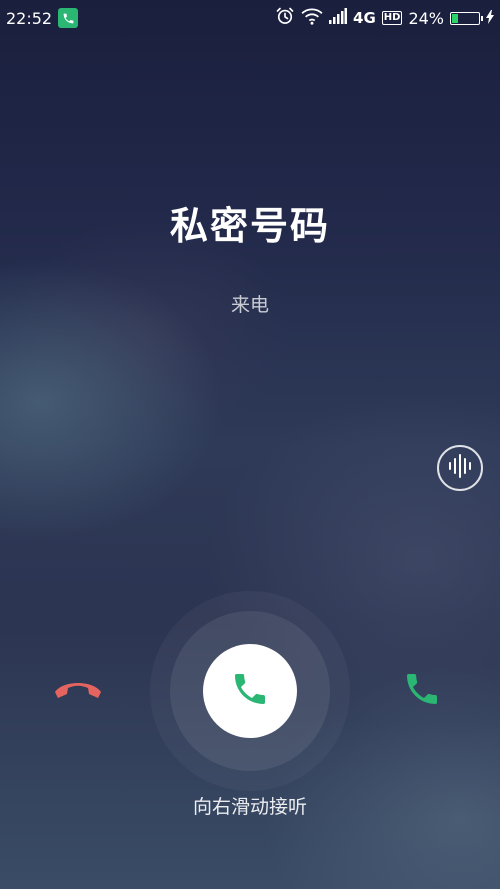  Describe the element at coordinates (466, 18) in the screenshot. I see `battery-icon` at that location.